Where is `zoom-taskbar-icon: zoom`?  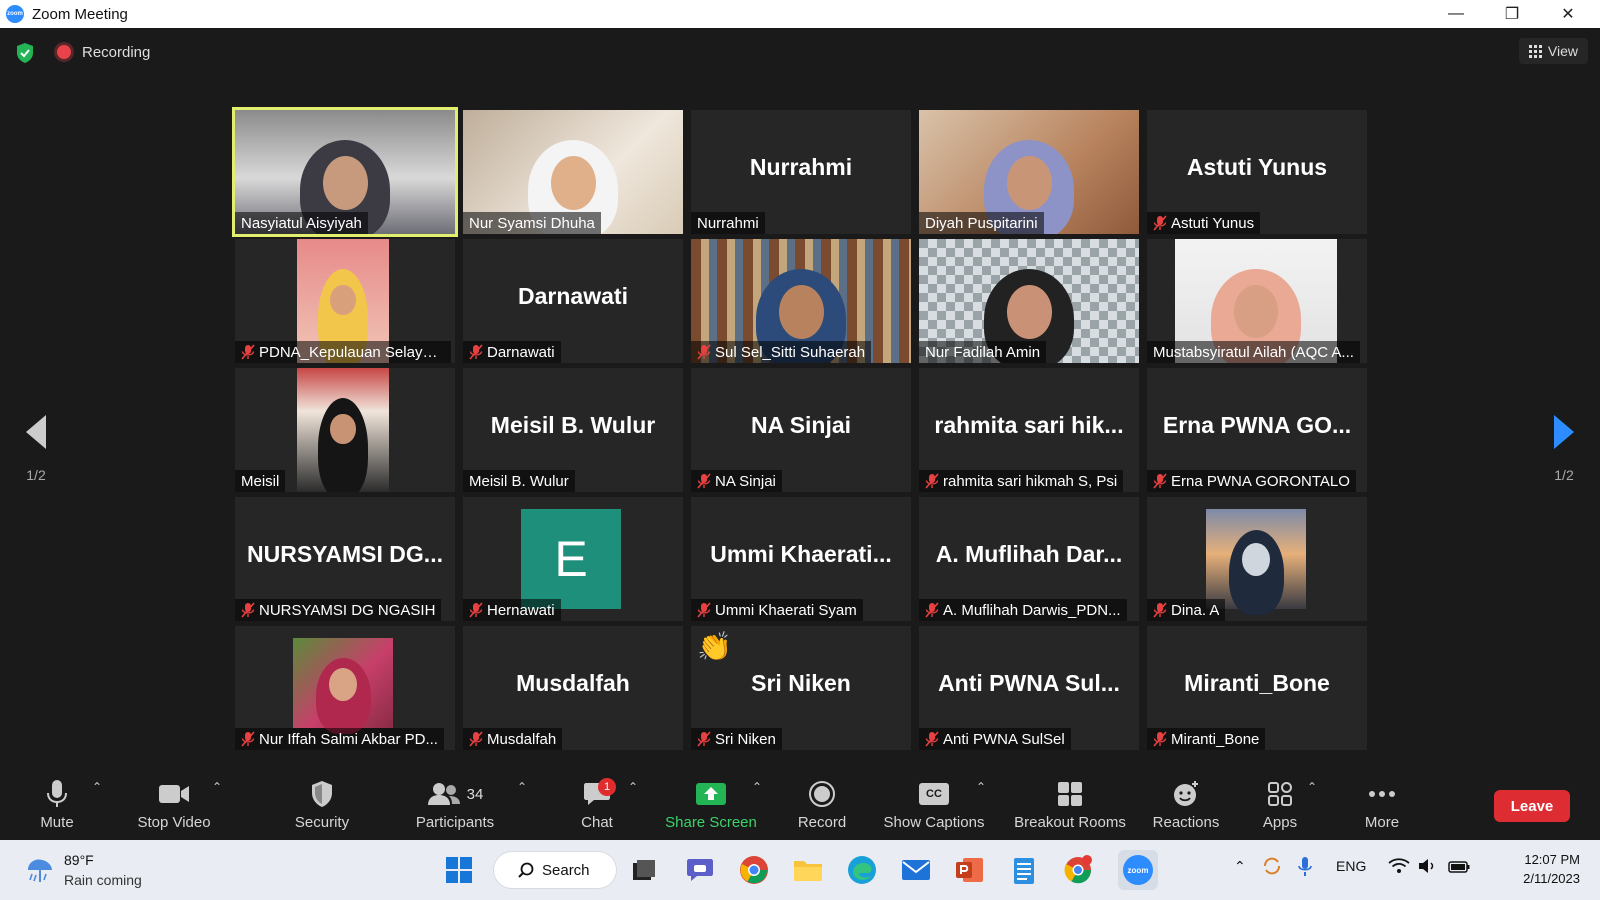 zoom-taskbar-icon: zoom is located at coordinates (1138, 870).